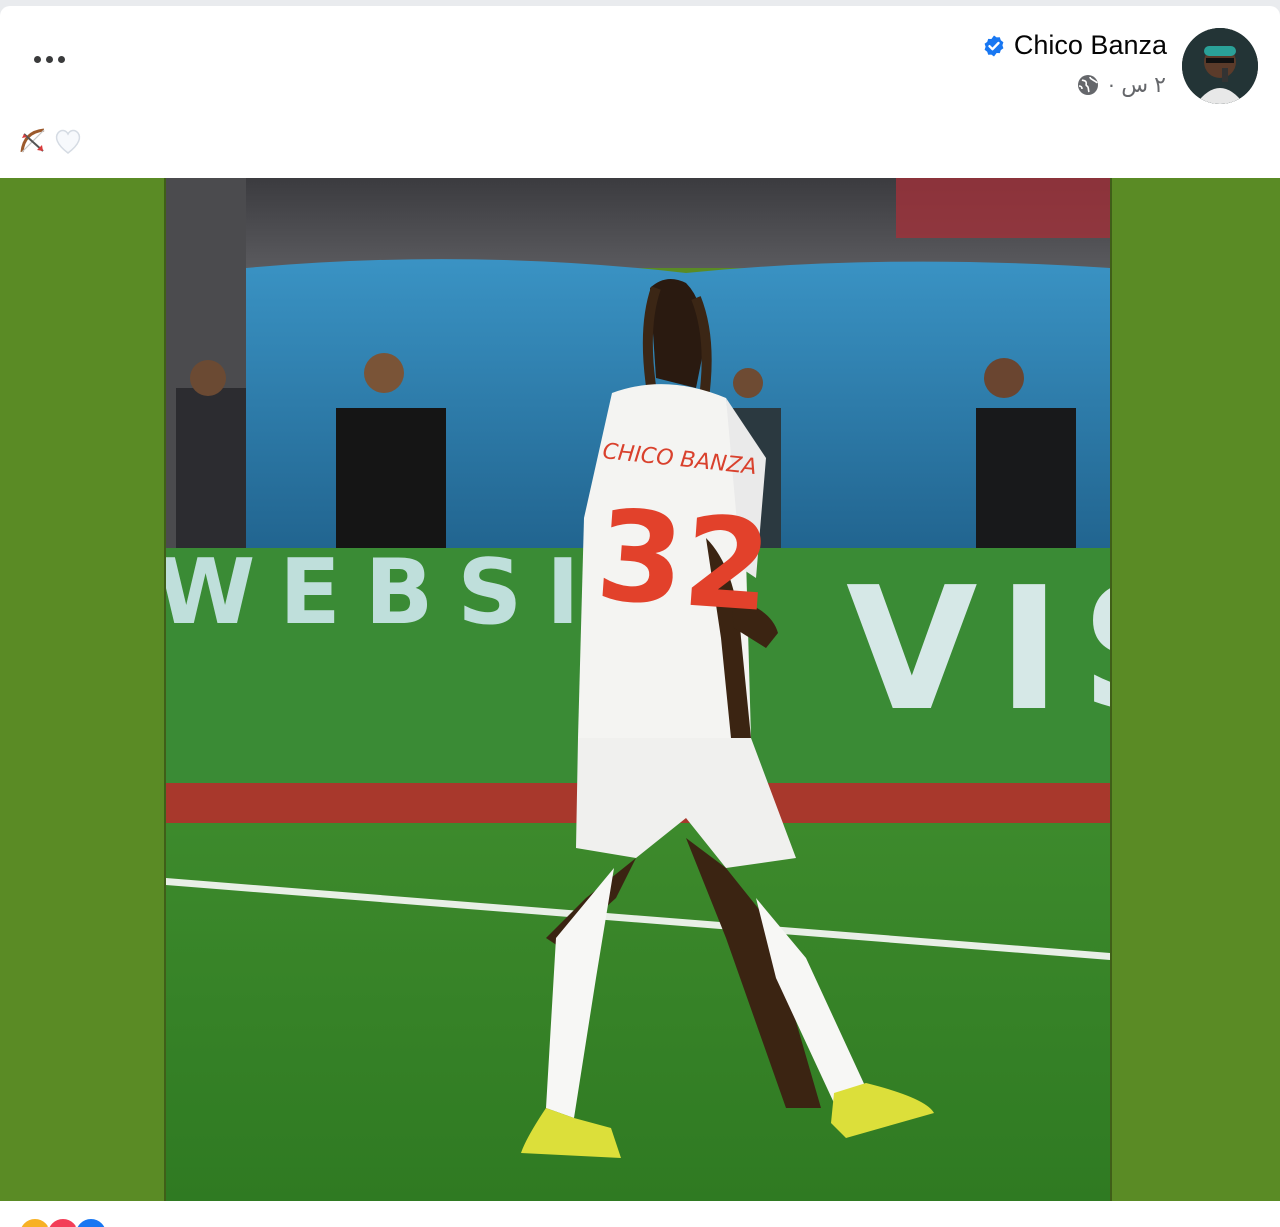  What do you see at coordinates (32, 140) in the screenshot?
I see `bow-arrow-emoji-icon` at bounding box center [32, 140].